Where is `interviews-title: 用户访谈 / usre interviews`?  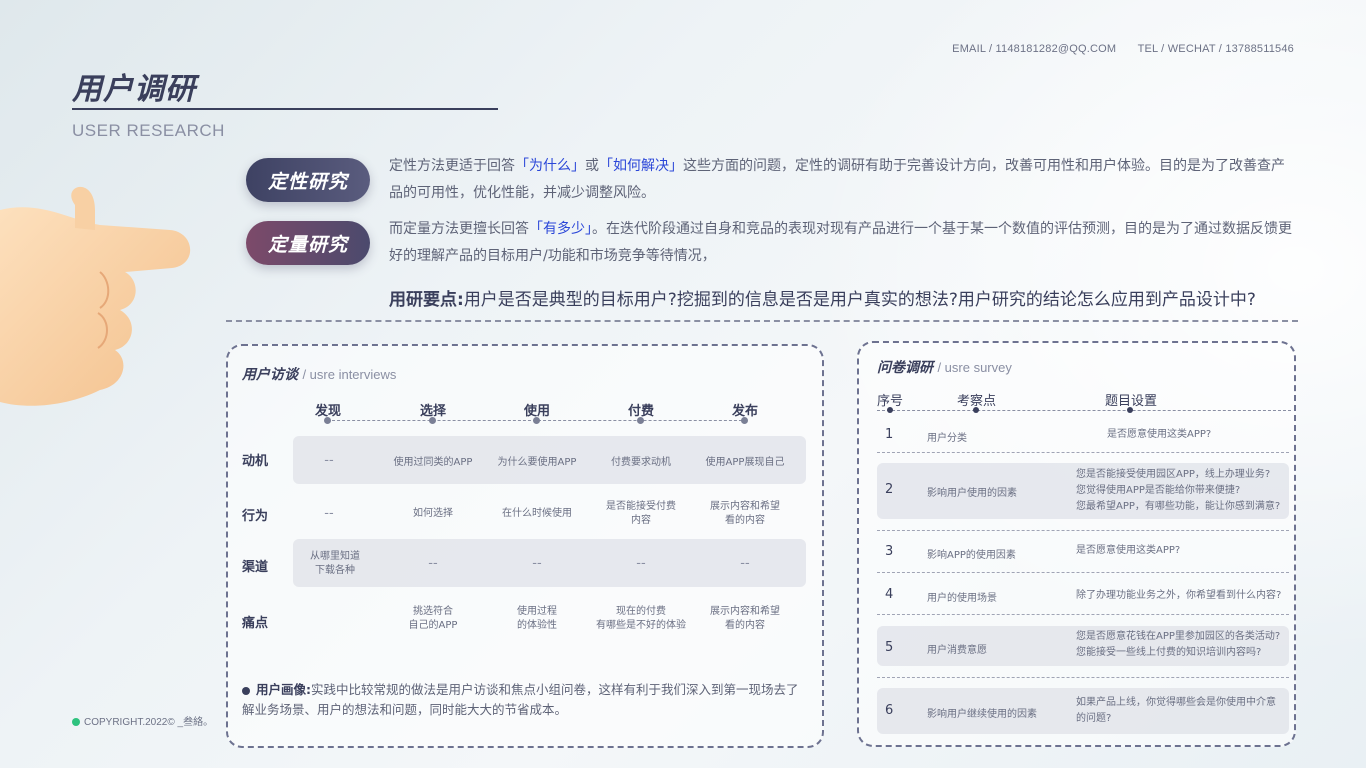
interviews-title: 用户访谈 / usre interviews is located at coordinates (319, 374).